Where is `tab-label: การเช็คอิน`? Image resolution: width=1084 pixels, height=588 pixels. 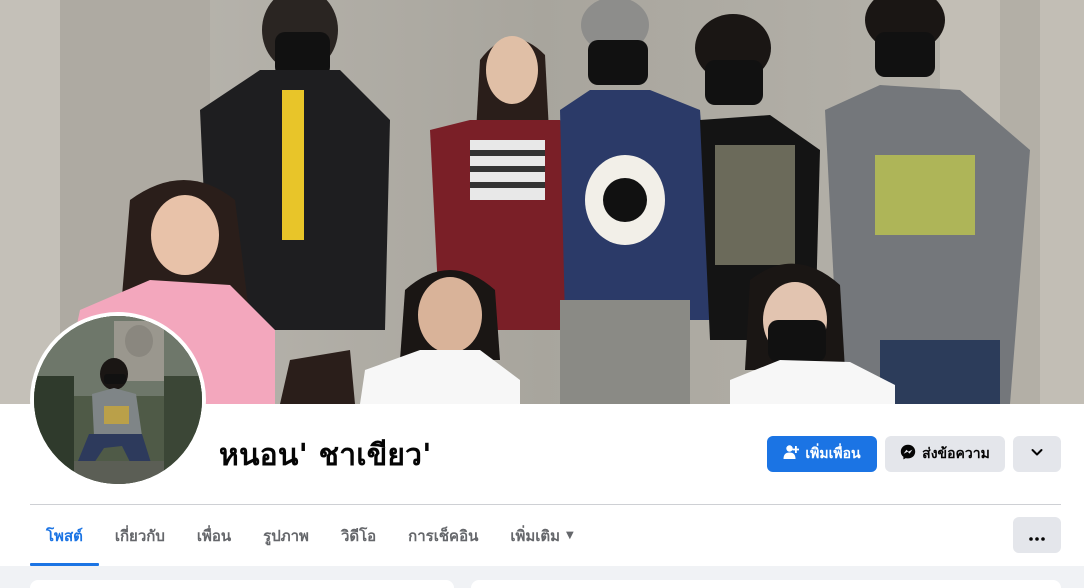 tab-label: การเช็คอิน is located at coordinates (443, 535).